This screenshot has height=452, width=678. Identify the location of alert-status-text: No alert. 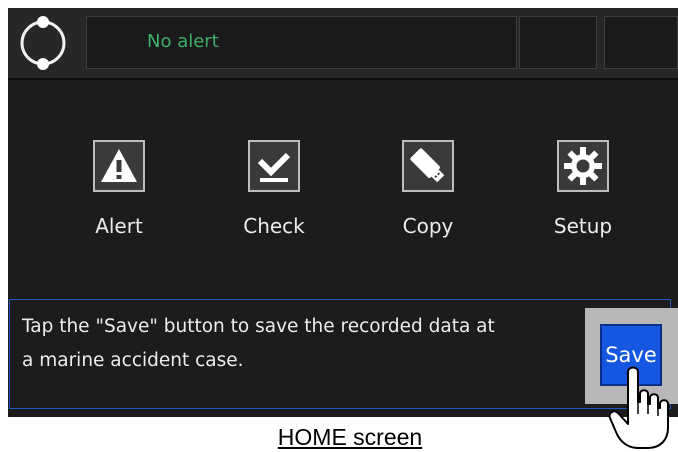
(183, 41).